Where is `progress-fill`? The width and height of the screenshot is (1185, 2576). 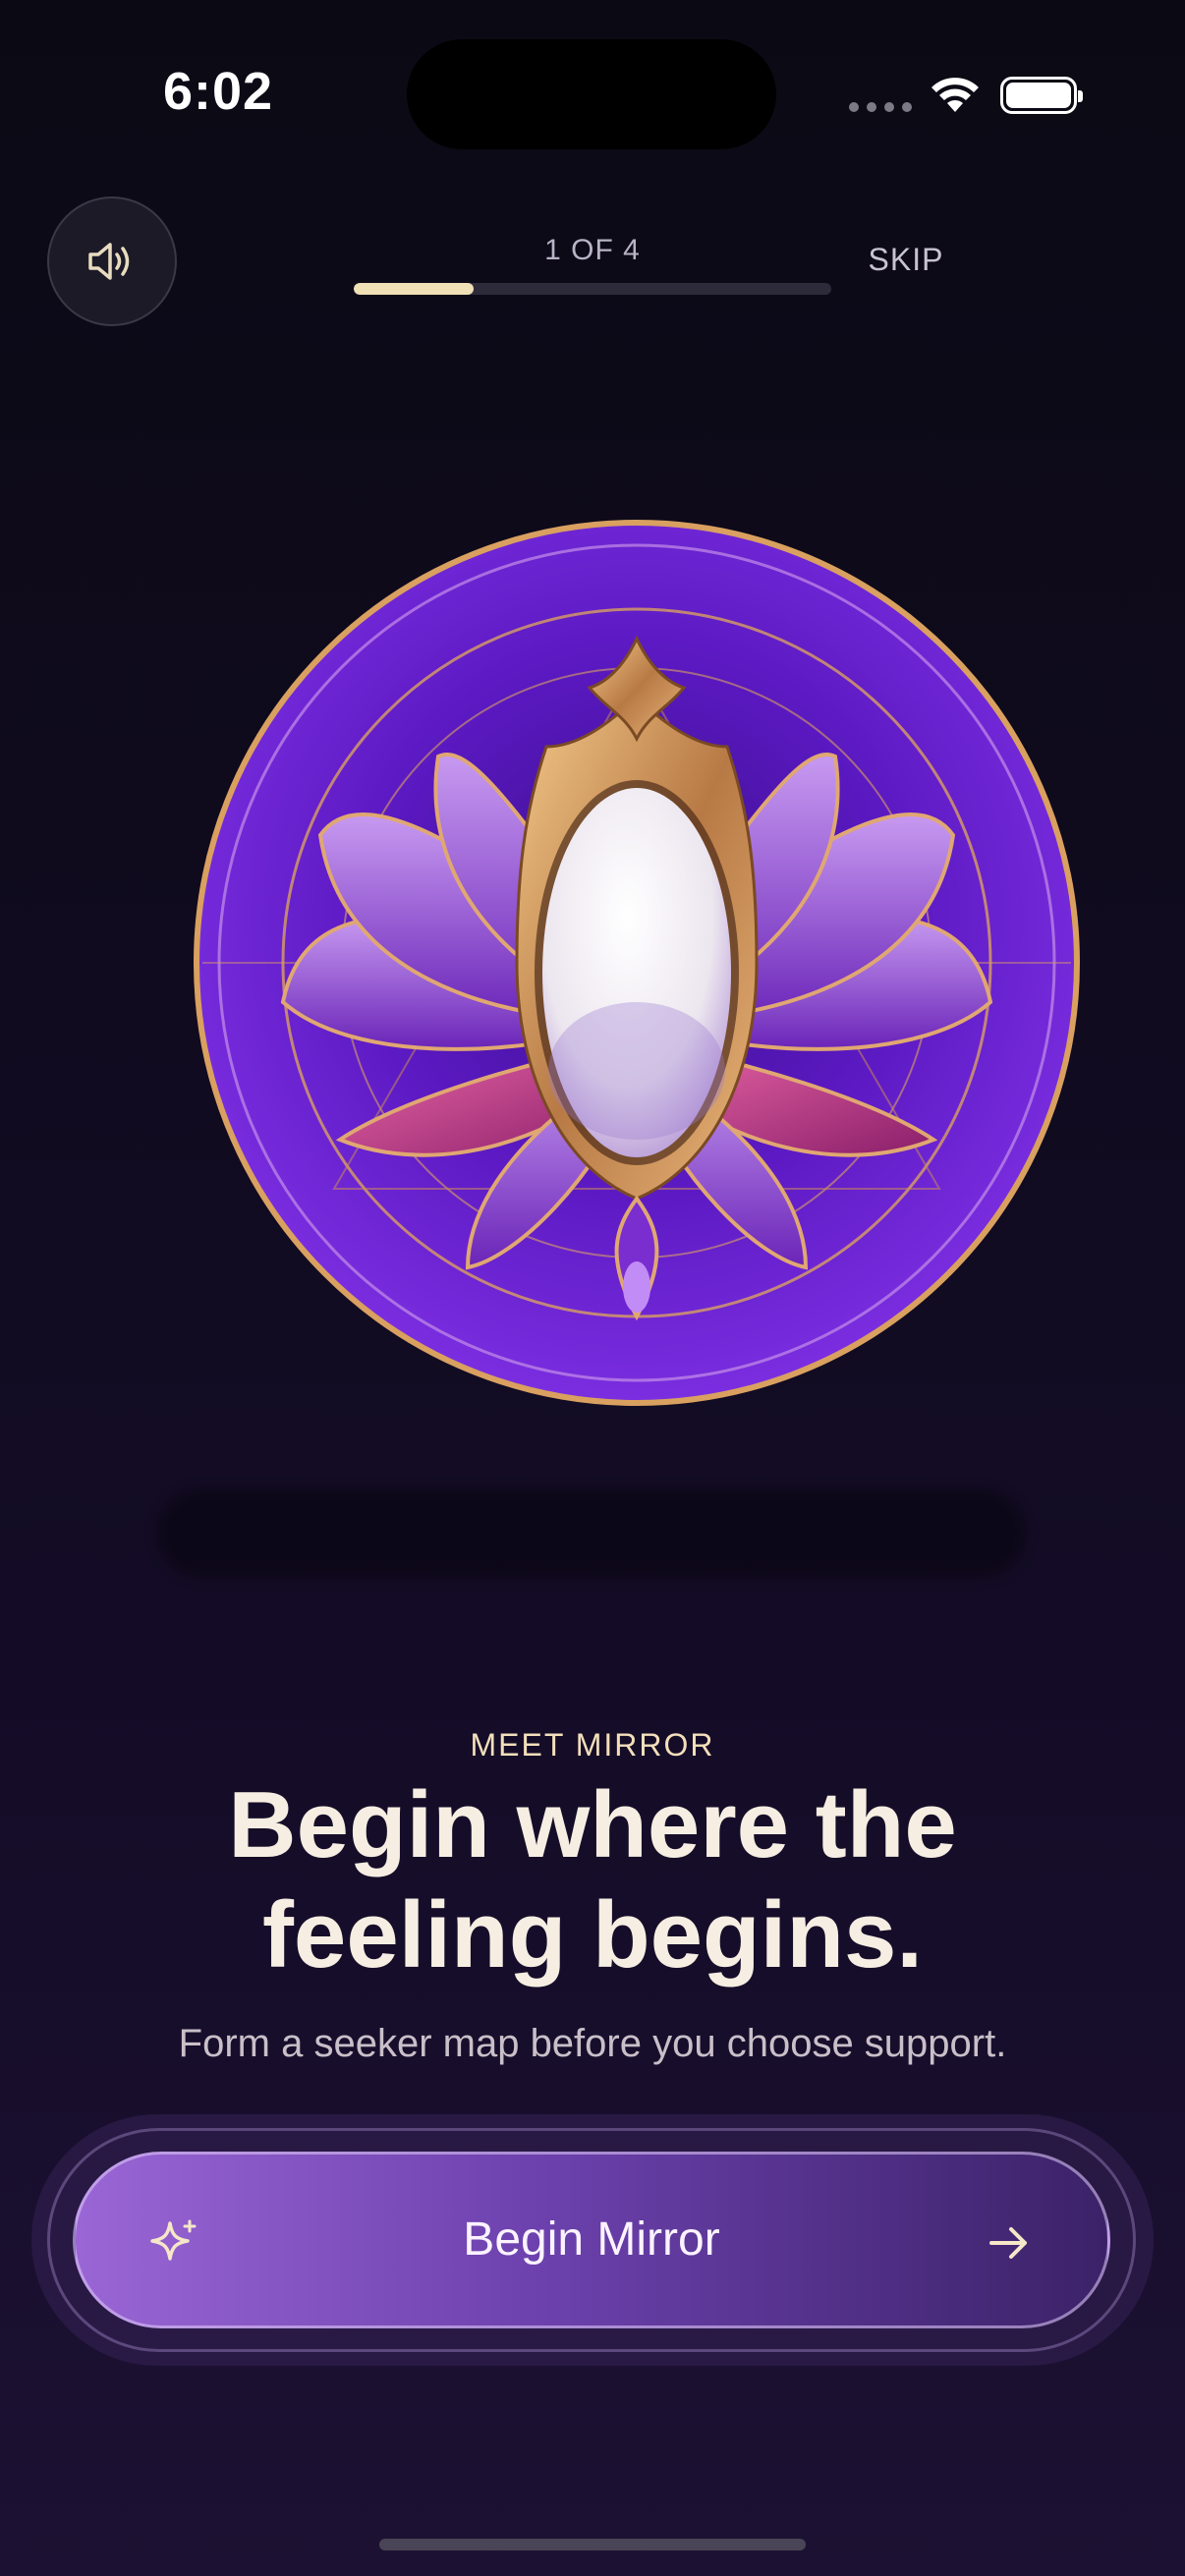
progress-fill is located at coordinates (414, 289).